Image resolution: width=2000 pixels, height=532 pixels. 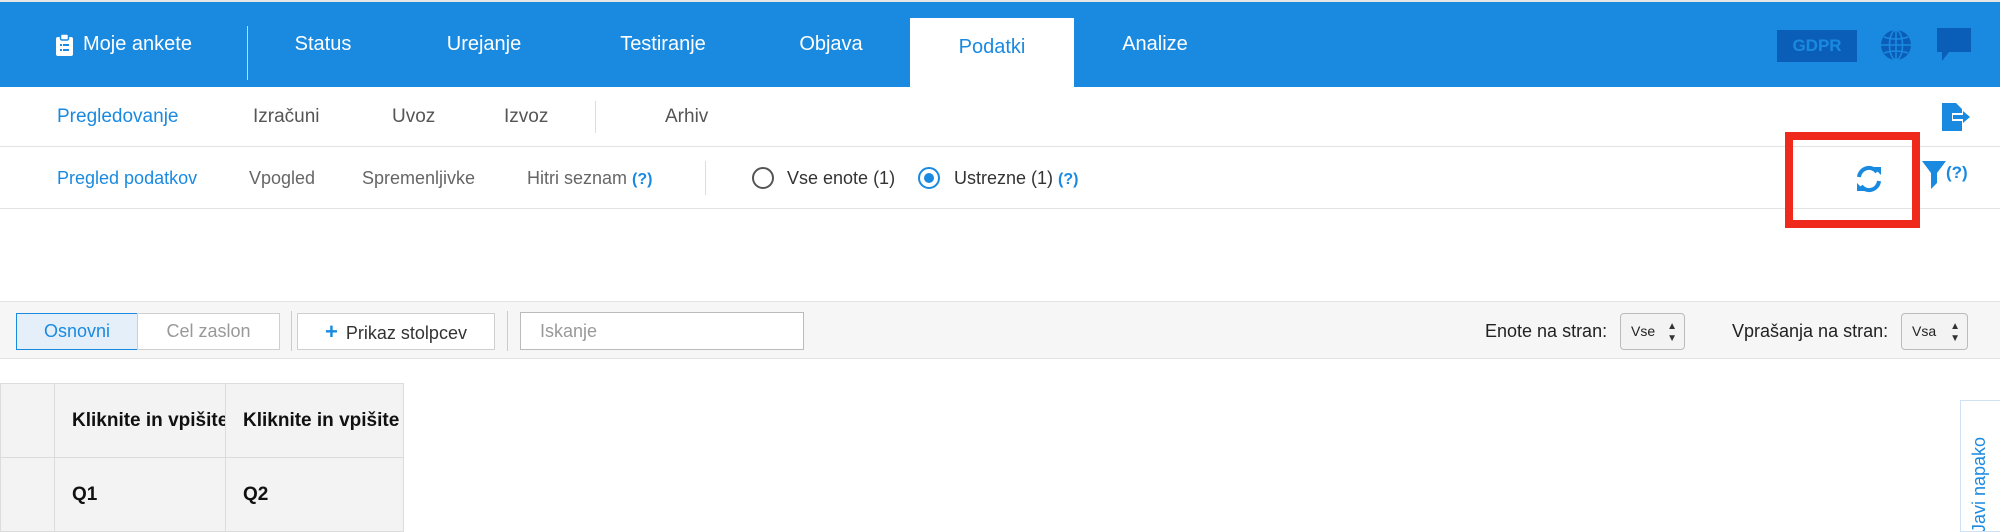 What do you see at coordinates (1896, 45) in the screenshot?
I see `globe-icon` at bounding box center [1896, 45].